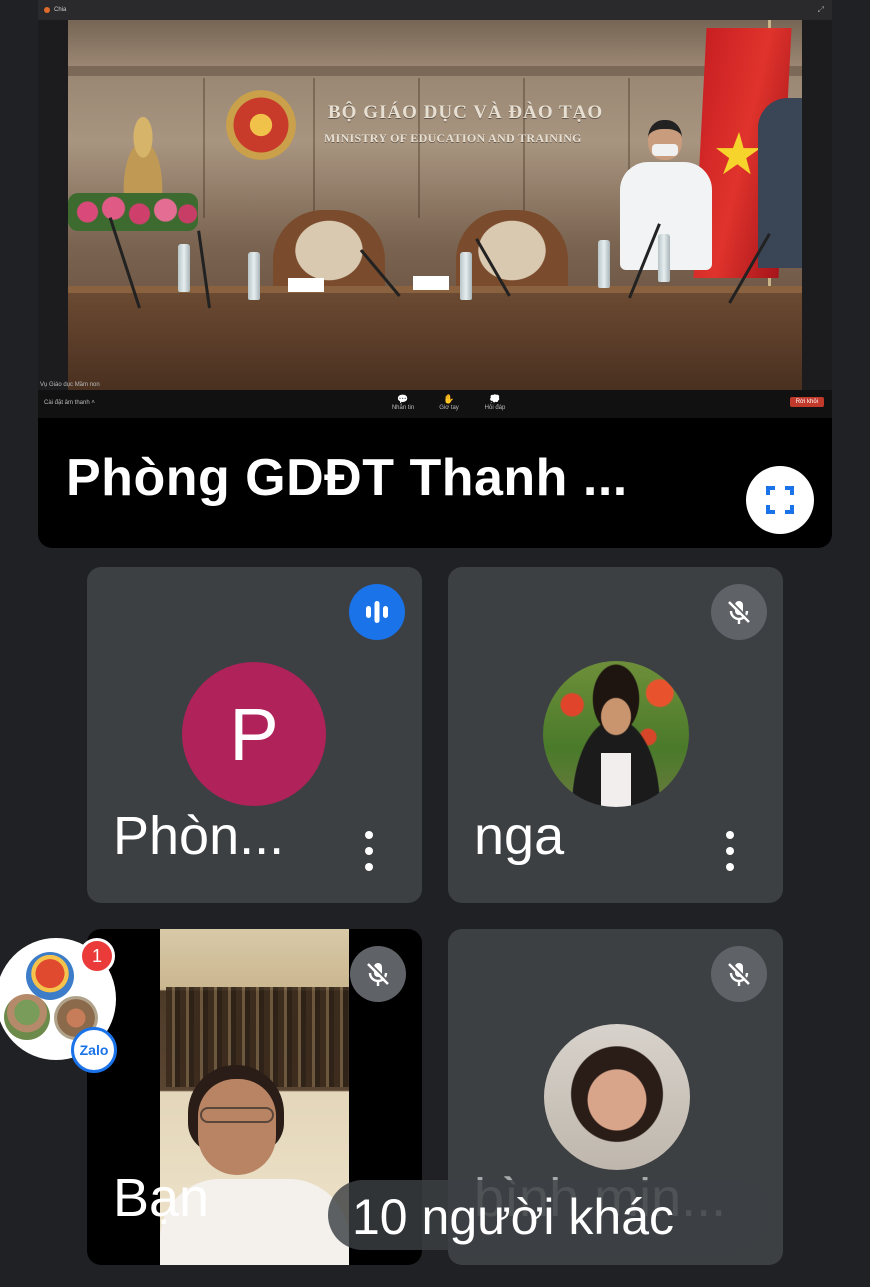  I want to click on sign-line-2: MINISTRY OF EDUCATION AND TRAINING, so click(453, 137).